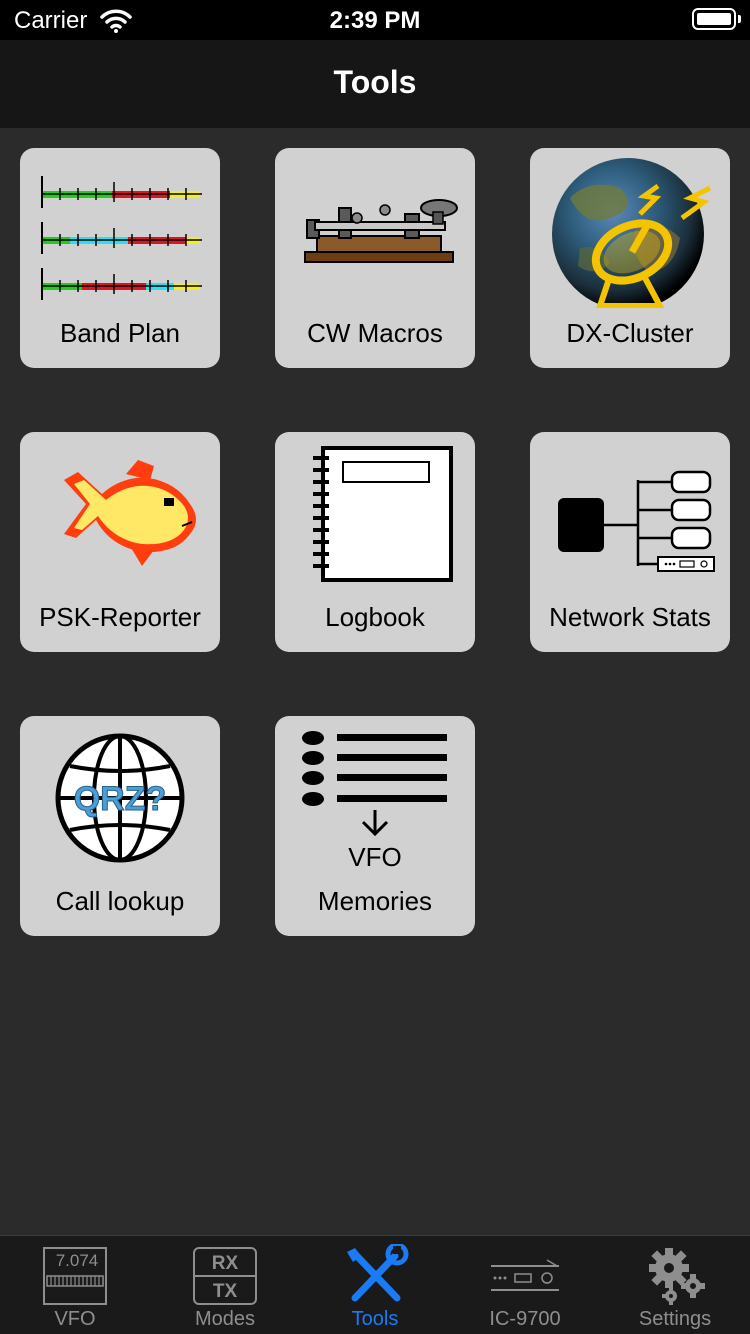 The width and height of the screenshot is (750, 1334). I want to click on tile-label: PSK-Reporter, so click(120, 617).